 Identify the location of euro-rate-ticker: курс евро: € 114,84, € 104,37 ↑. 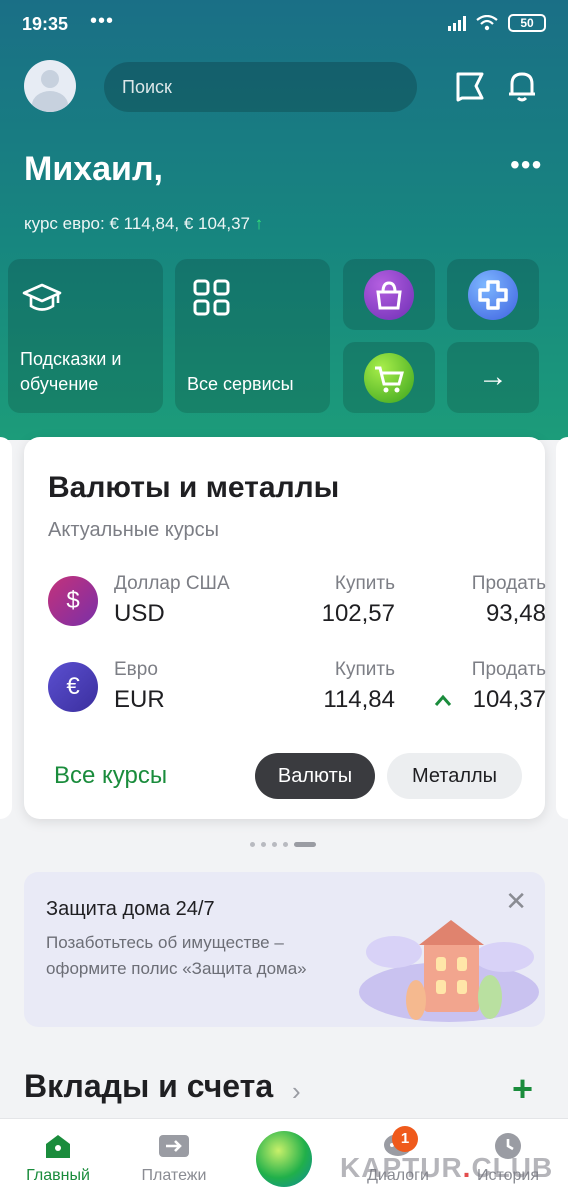
(143, 224).